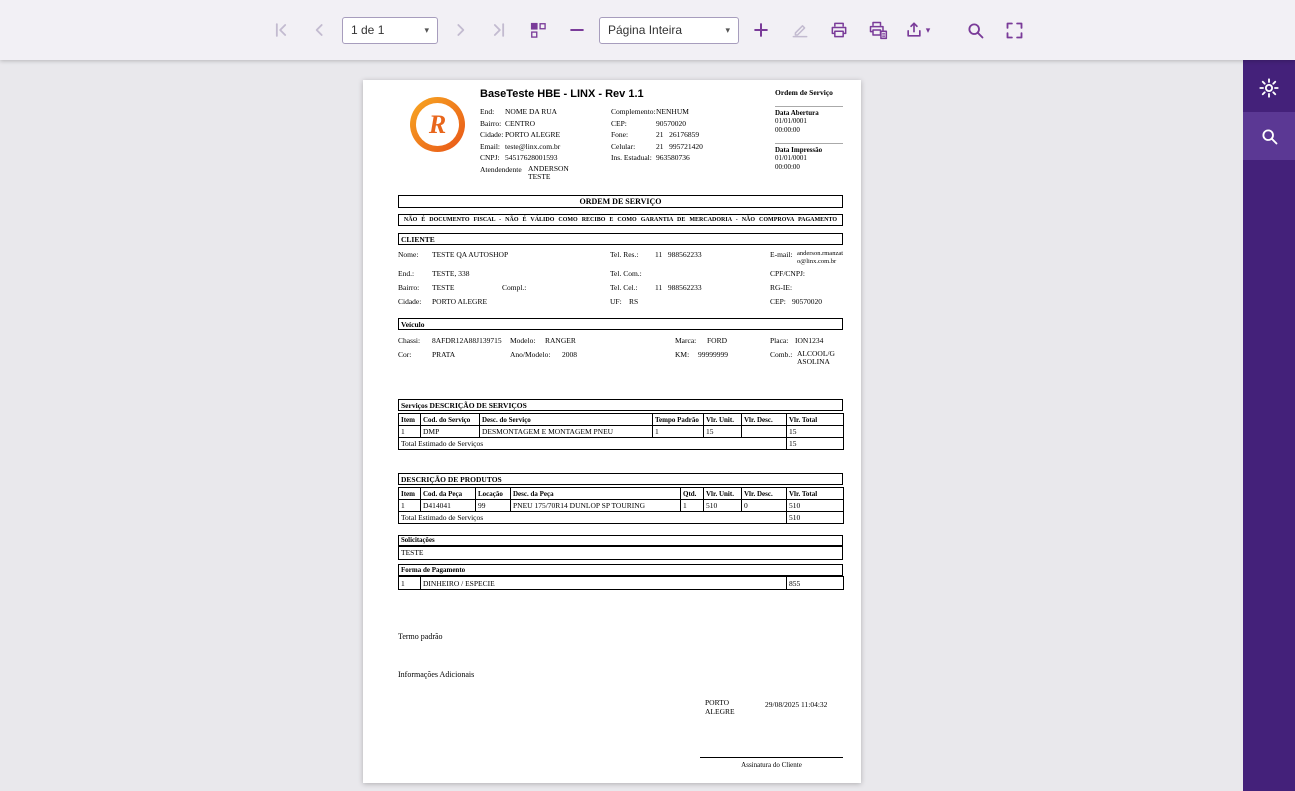 The image size is (1295, 791). Describe the element at coordinates (281, 30) in the screenshot. I see `first-page-button` at that location.